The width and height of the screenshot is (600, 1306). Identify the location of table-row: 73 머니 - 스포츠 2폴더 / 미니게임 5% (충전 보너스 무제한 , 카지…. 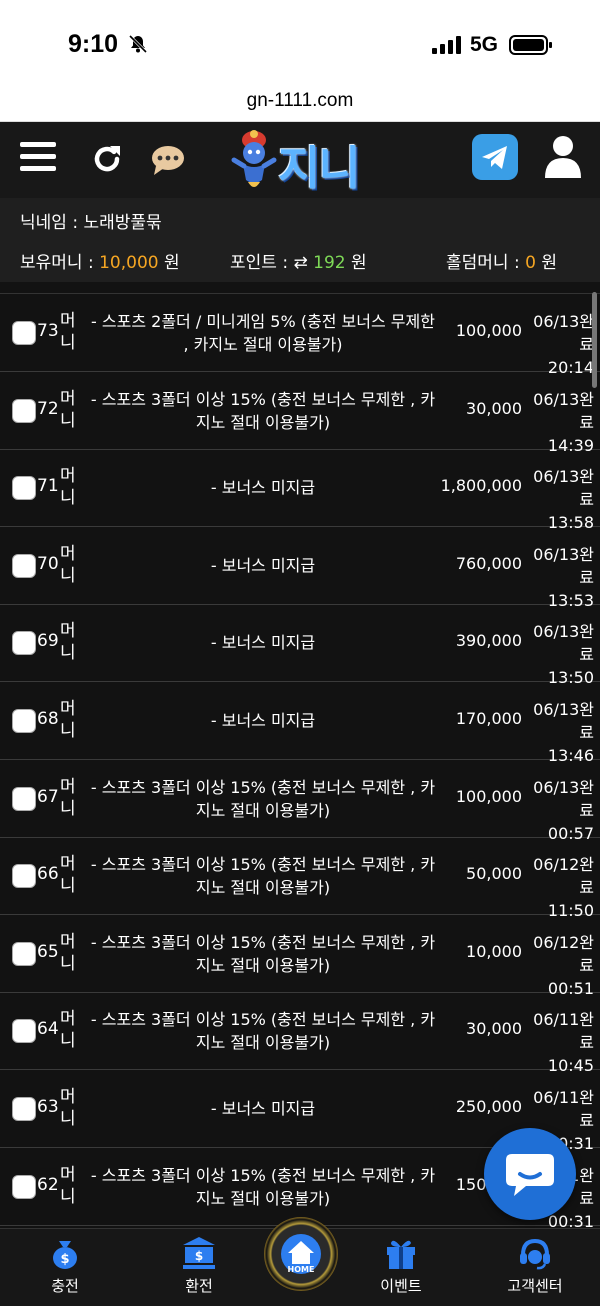
(300, 335).